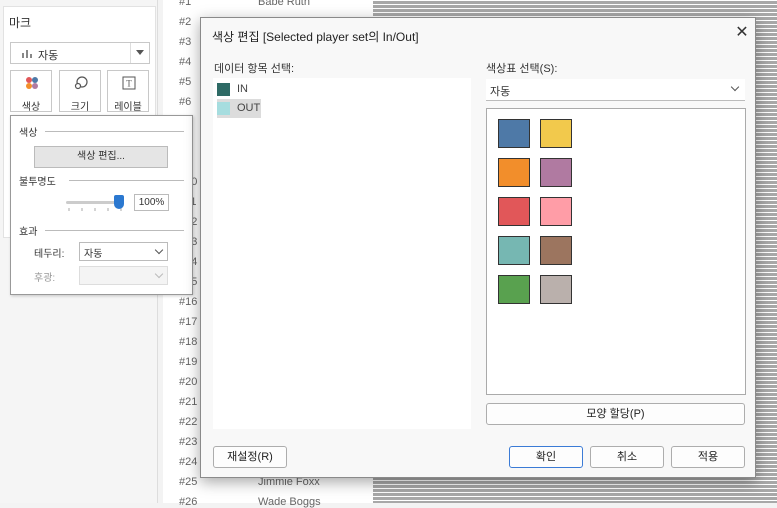 Image resolution: width=777 pixels, height=508 pixels. Describe the element at coordinates (151, 202) in the screenshot. I see `opacity-value-field: 100%` at that location.